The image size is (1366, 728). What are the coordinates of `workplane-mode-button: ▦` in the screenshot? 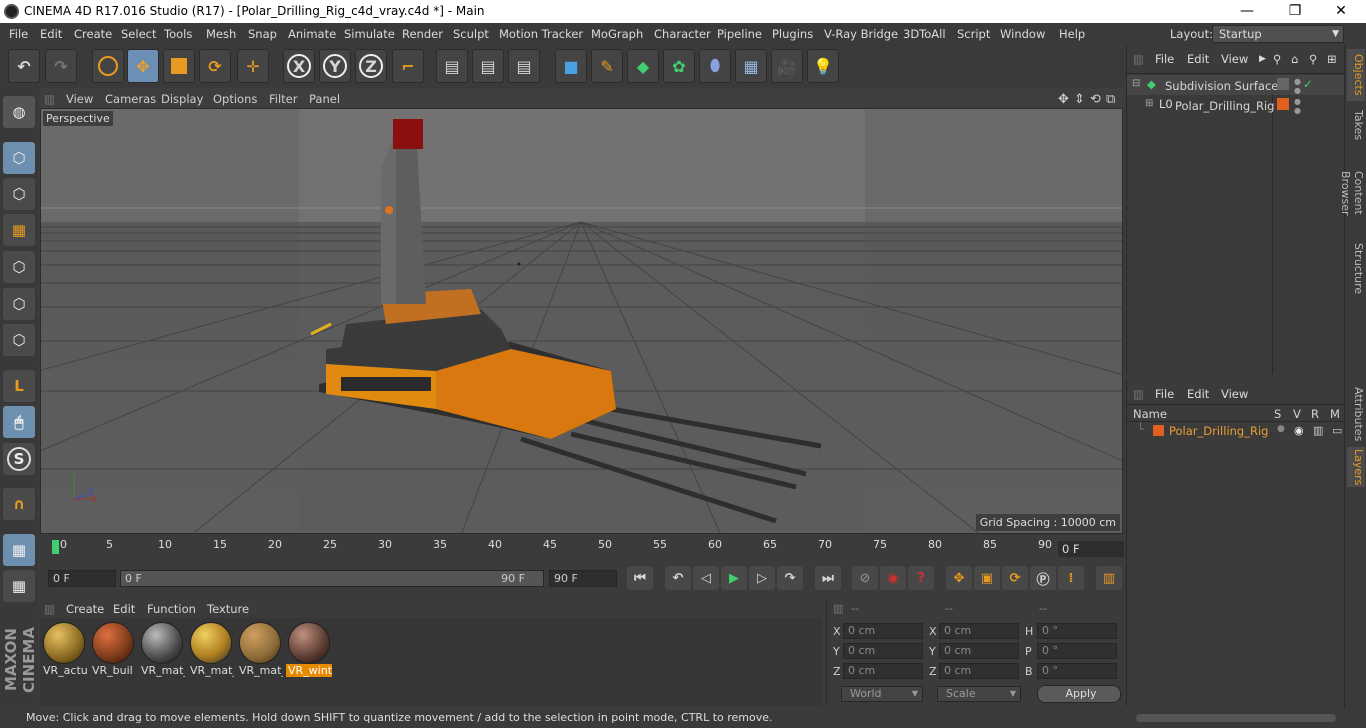 It's located at (19, 230).